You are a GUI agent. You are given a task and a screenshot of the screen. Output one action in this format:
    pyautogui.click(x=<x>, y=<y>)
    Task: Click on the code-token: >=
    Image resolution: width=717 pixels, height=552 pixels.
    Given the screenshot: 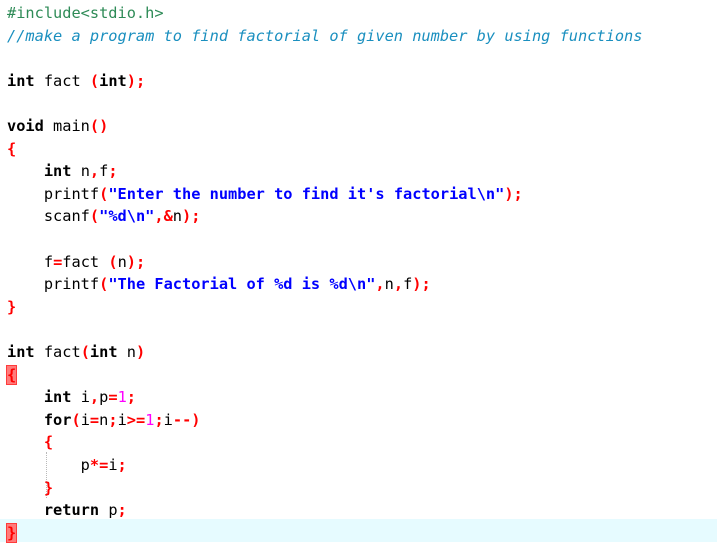 What is the action you would take?
    pyautogui.click(x=136, y=419)
    